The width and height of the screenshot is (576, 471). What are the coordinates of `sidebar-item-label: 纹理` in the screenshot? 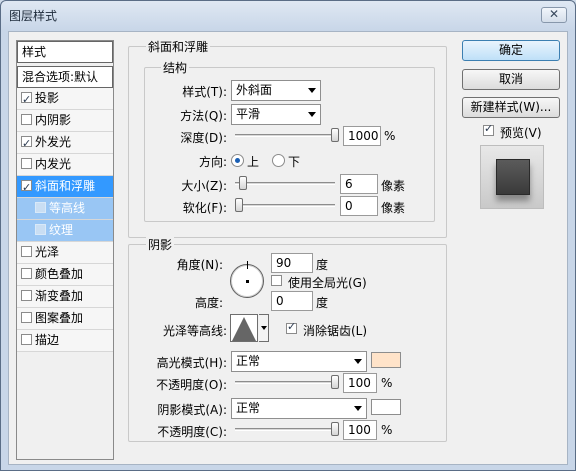 It's located at (61, 230).